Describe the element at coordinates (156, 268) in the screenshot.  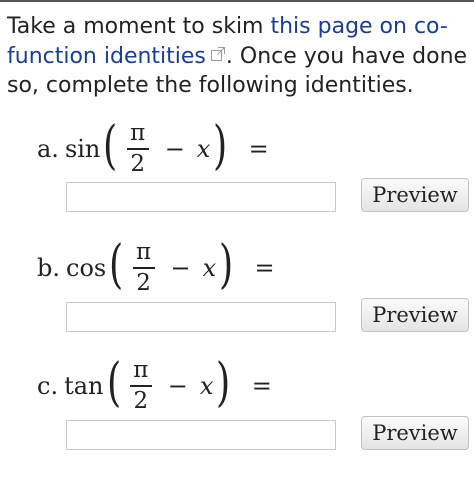
I see `problem-b-expression: b. cos ( π 2 − x ) =` at that location.